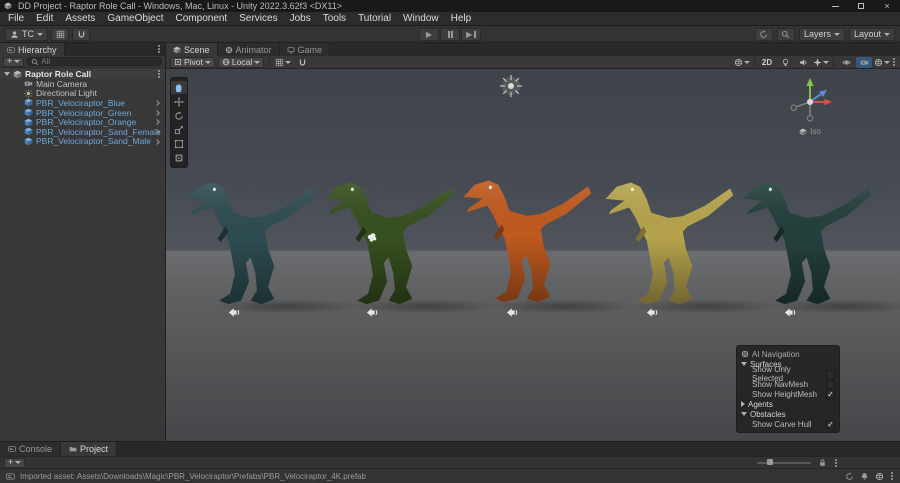 Image resolution: width=900 pixels, height=483 pixels. I want to click on hierarchy-search-field, so click(94, 61).